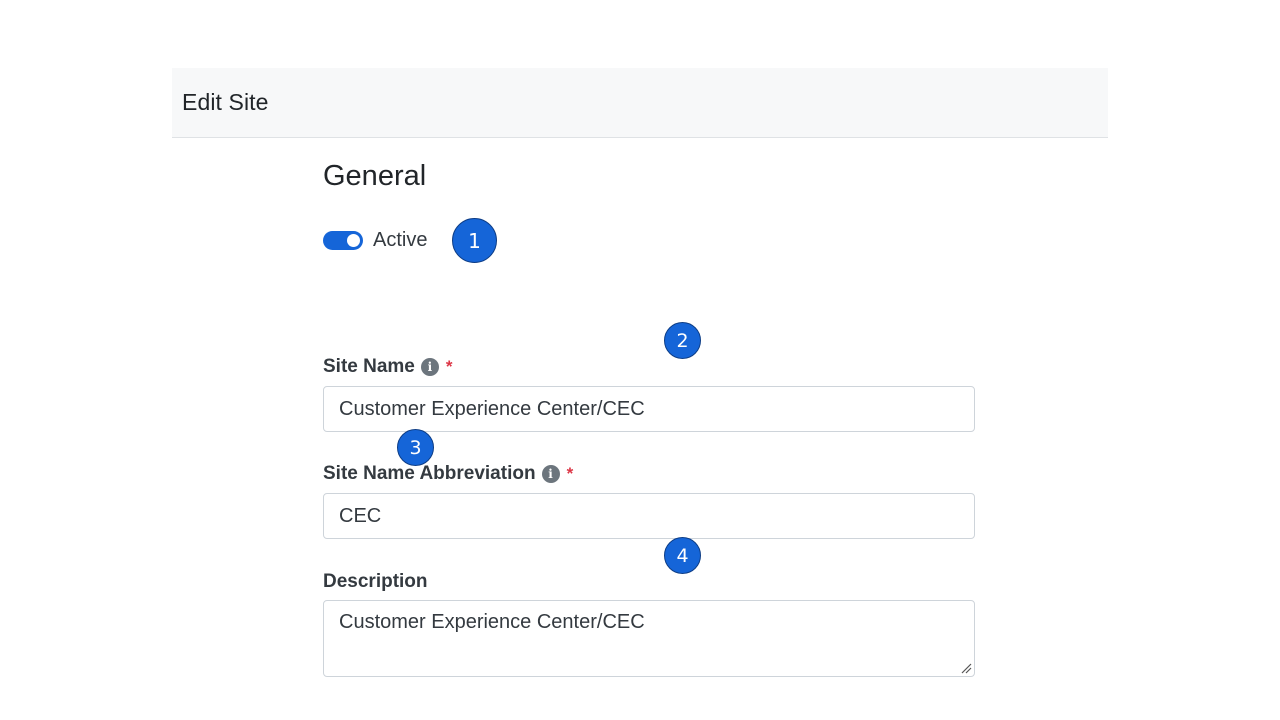 This screenshot has height=720, width=1280. I want to click on site-name-label-text: Site Name, so click(369, 366).